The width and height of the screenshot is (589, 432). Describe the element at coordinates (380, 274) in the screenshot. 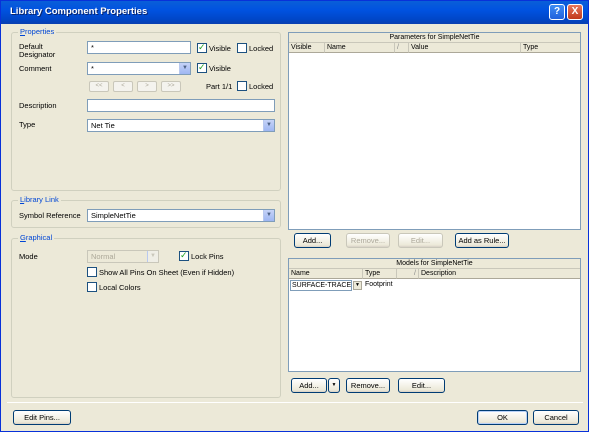

I see `model-col-type: Type` at that location.